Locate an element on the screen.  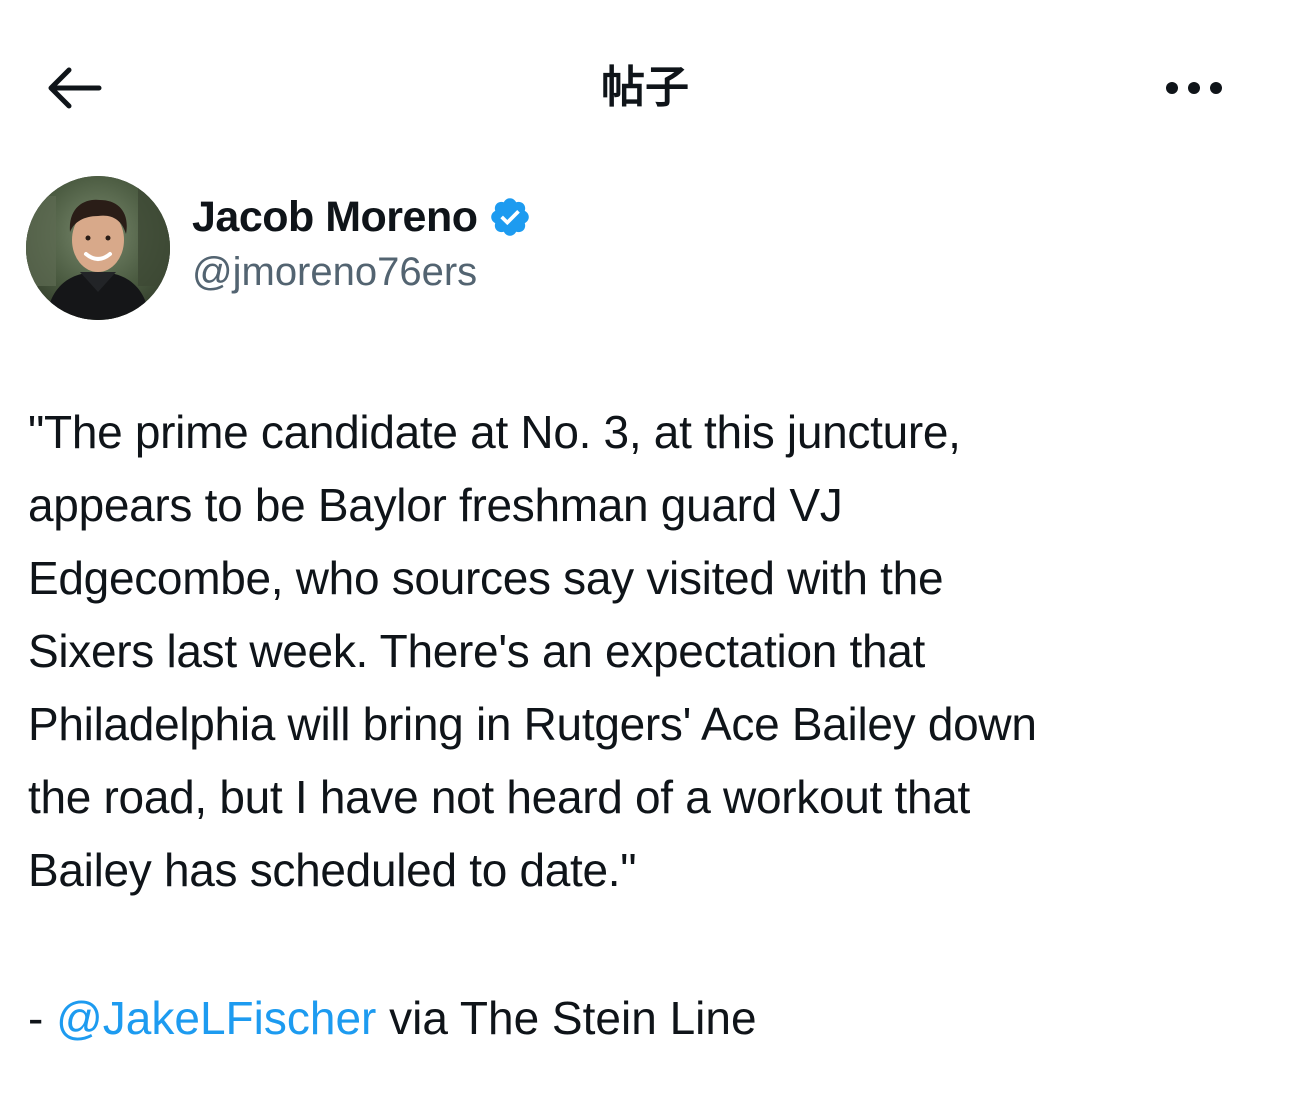
tweet-attribution: - @JakeLFischer via The Stein Line is located at coordinates (392, 1018).